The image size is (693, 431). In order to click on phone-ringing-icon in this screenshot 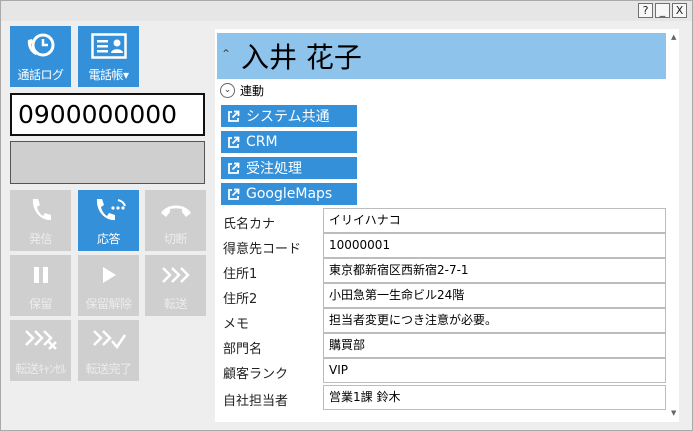, I will do `click(108, 210)`.